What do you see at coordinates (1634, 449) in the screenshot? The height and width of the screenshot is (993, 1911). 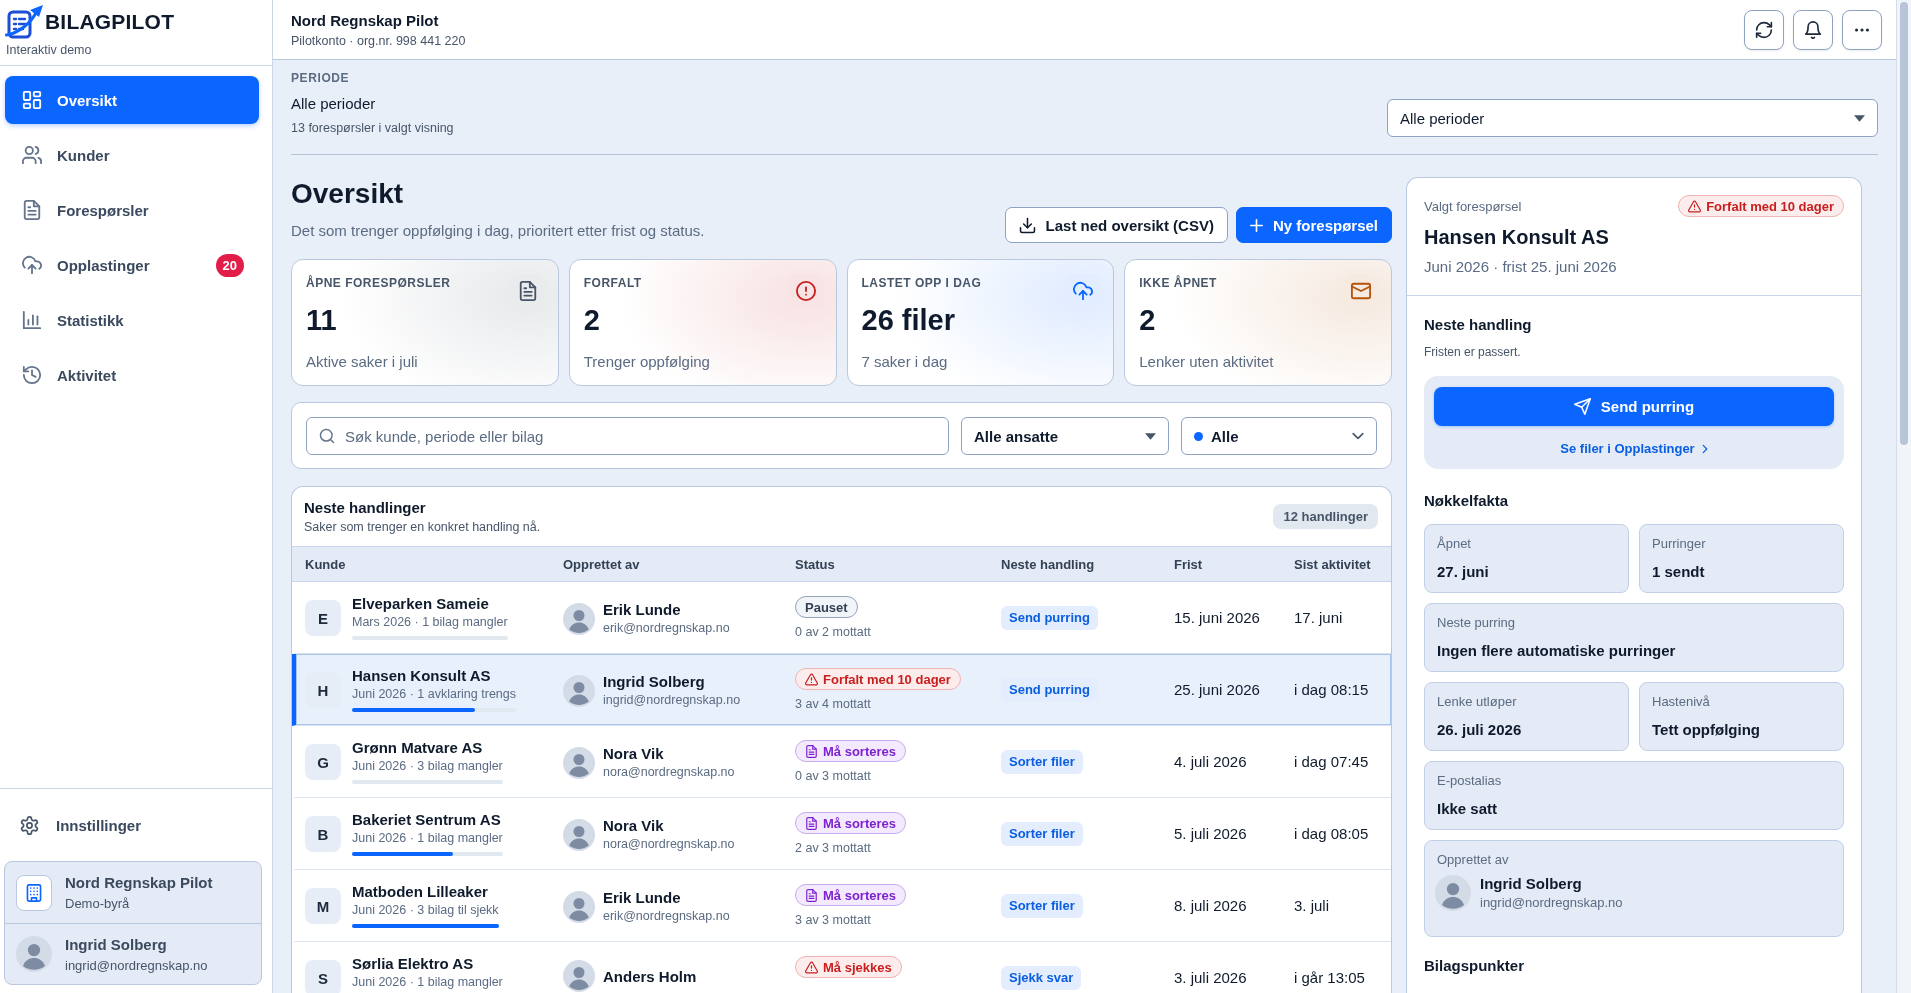 I see `view-files-link: Se filer i Opplastinger` at bounding box center [1634, 449].